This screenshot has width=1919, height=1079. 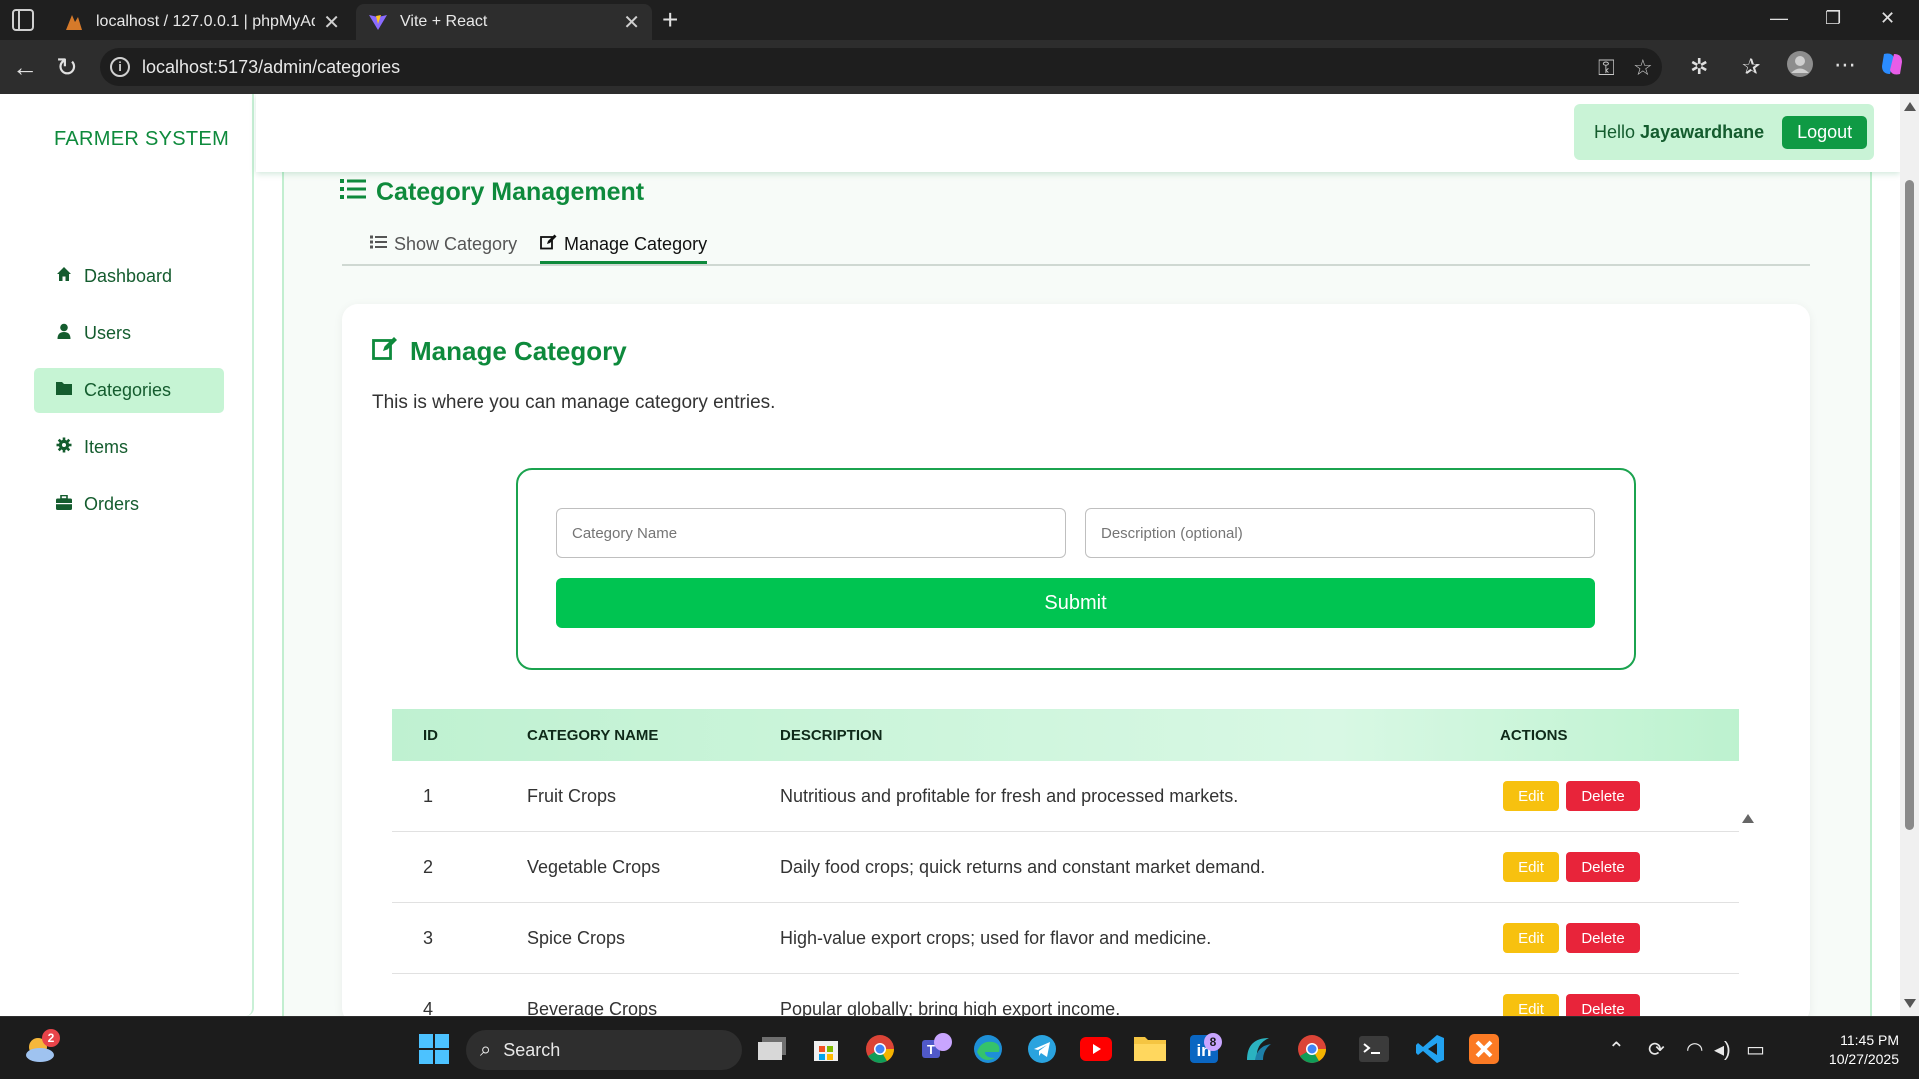 I want to click on task-view-icon, so click(x=772, y=1049).